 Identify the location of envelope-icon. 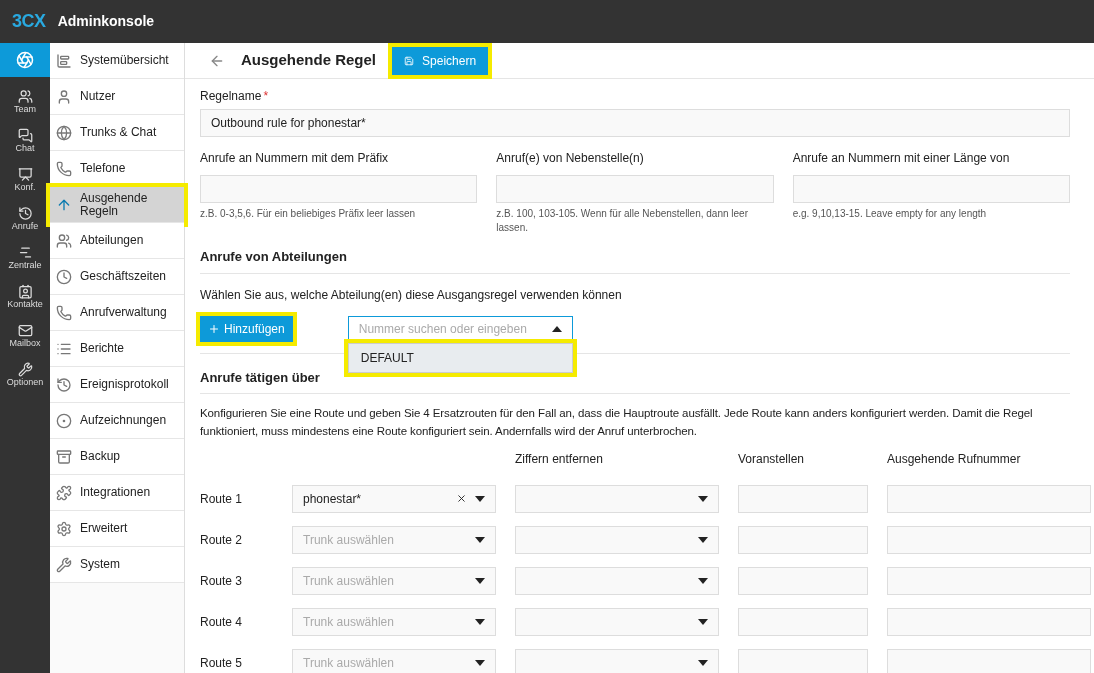
(25, 331).